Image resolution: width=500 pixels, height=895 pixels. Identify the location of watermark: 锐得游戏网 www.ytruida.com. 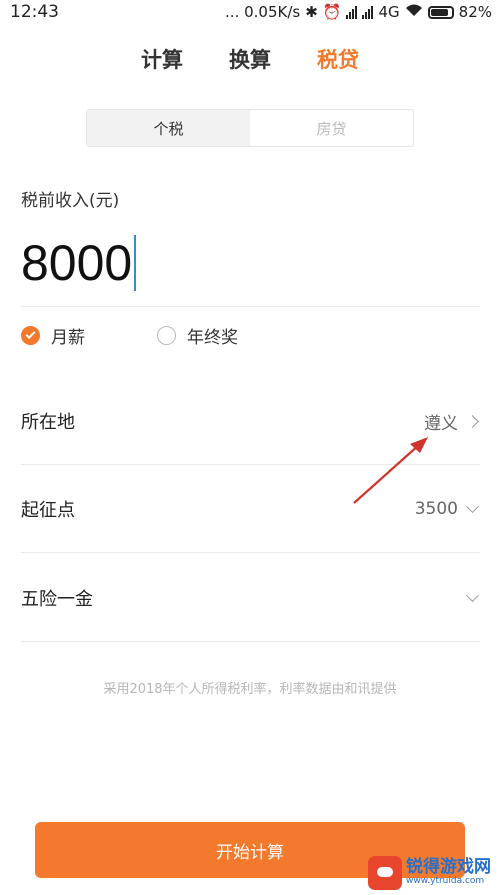
(434, 872).